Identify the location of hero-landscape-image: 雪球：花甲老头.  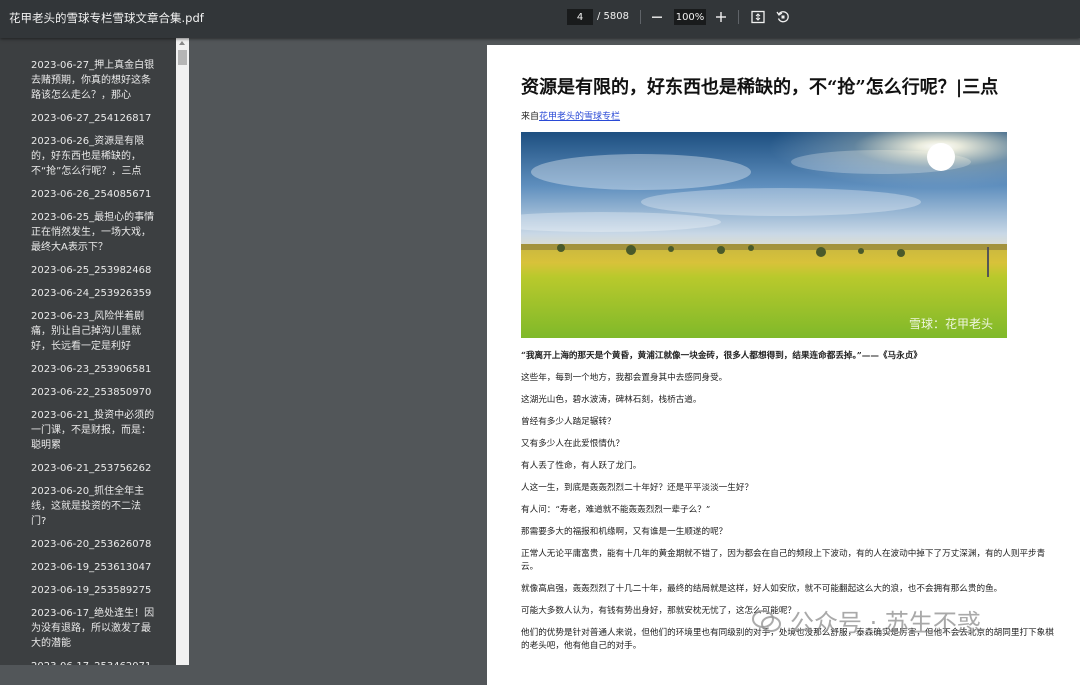
(764, 235).